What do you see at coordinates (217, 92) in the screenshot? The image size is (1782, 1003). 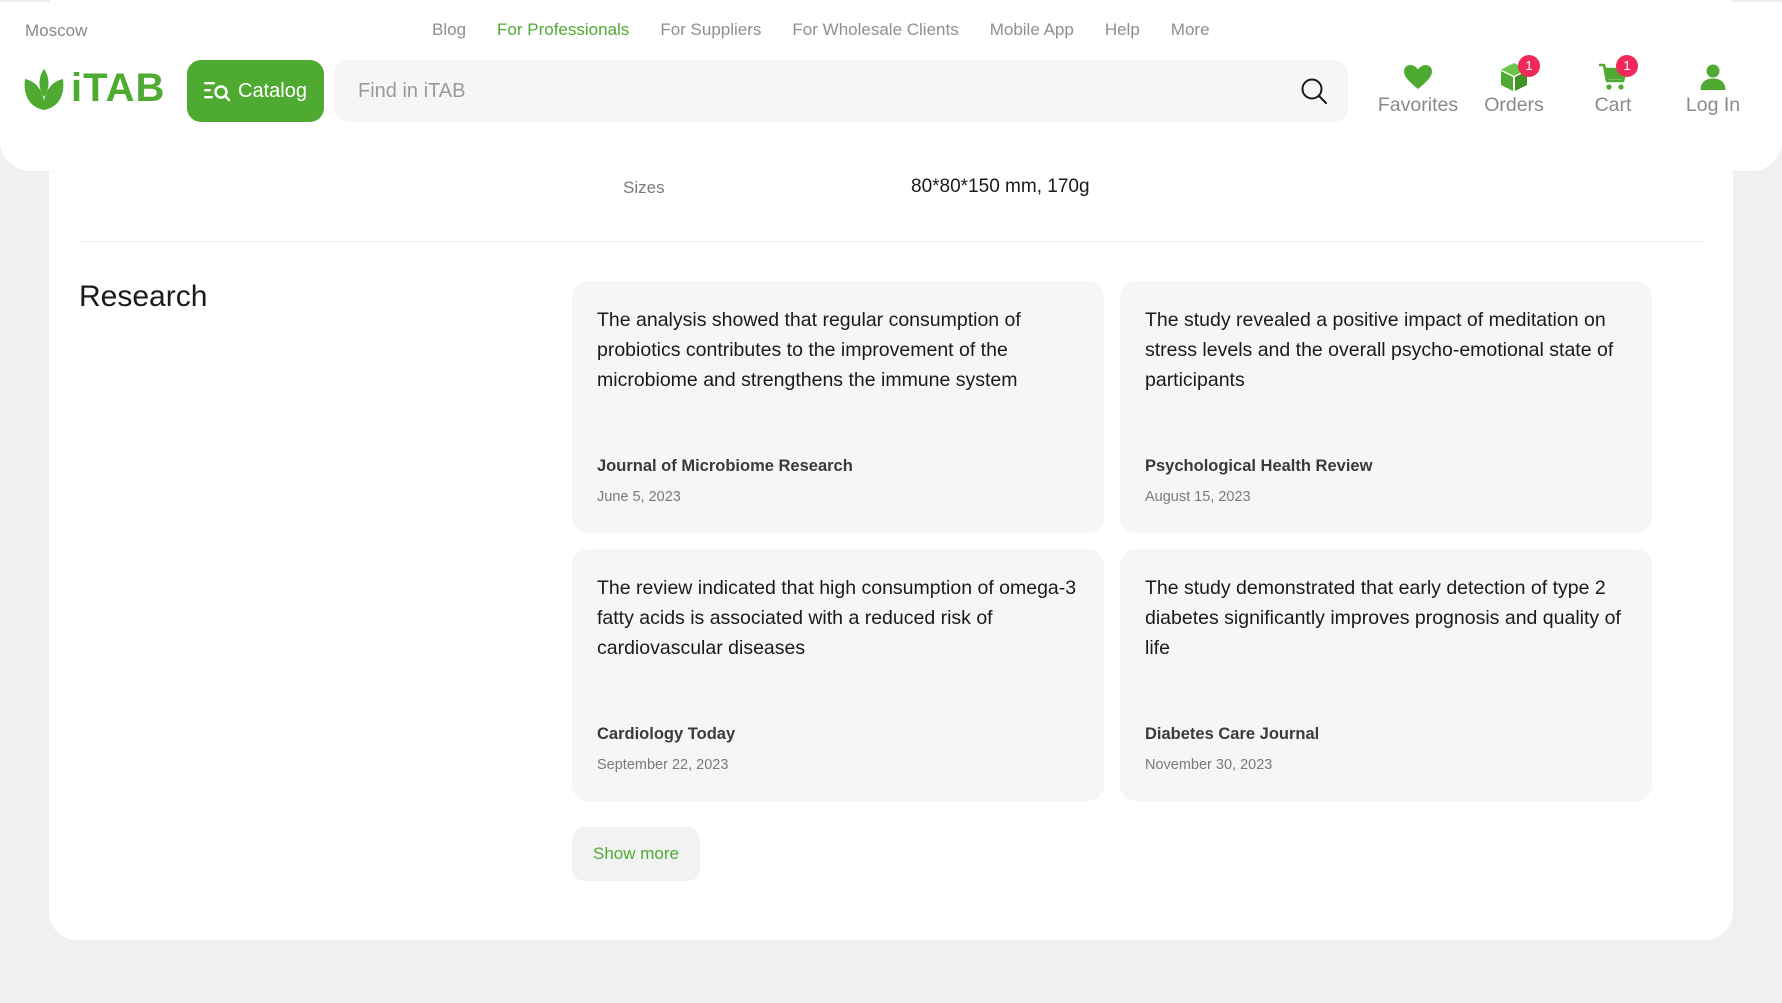 I see `catalog-search-icon` at bounding box center [217, 92].